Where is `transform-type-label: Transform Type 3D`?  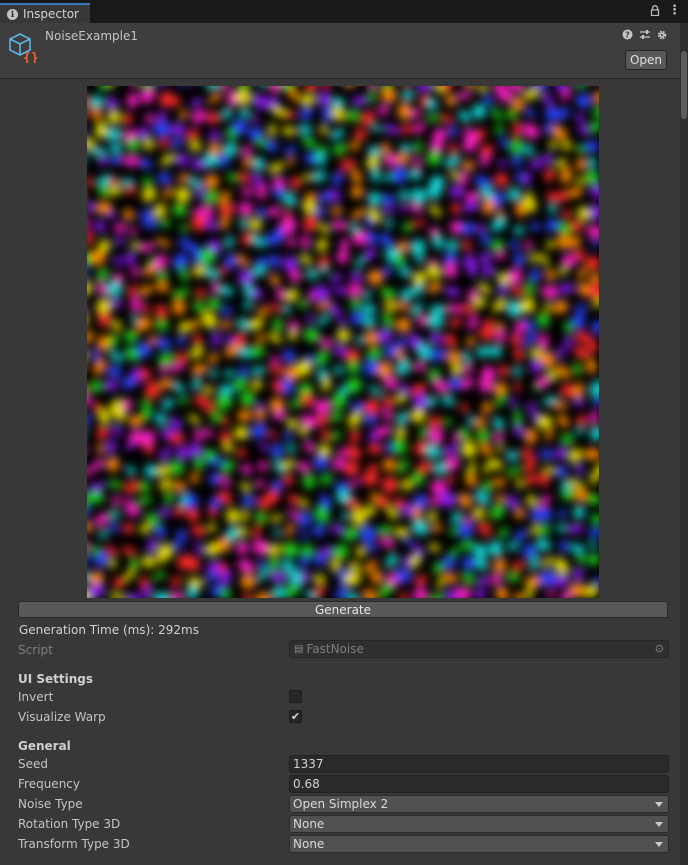
transform-type-label: Transform Type 3D is located at coordinates (74, 844).